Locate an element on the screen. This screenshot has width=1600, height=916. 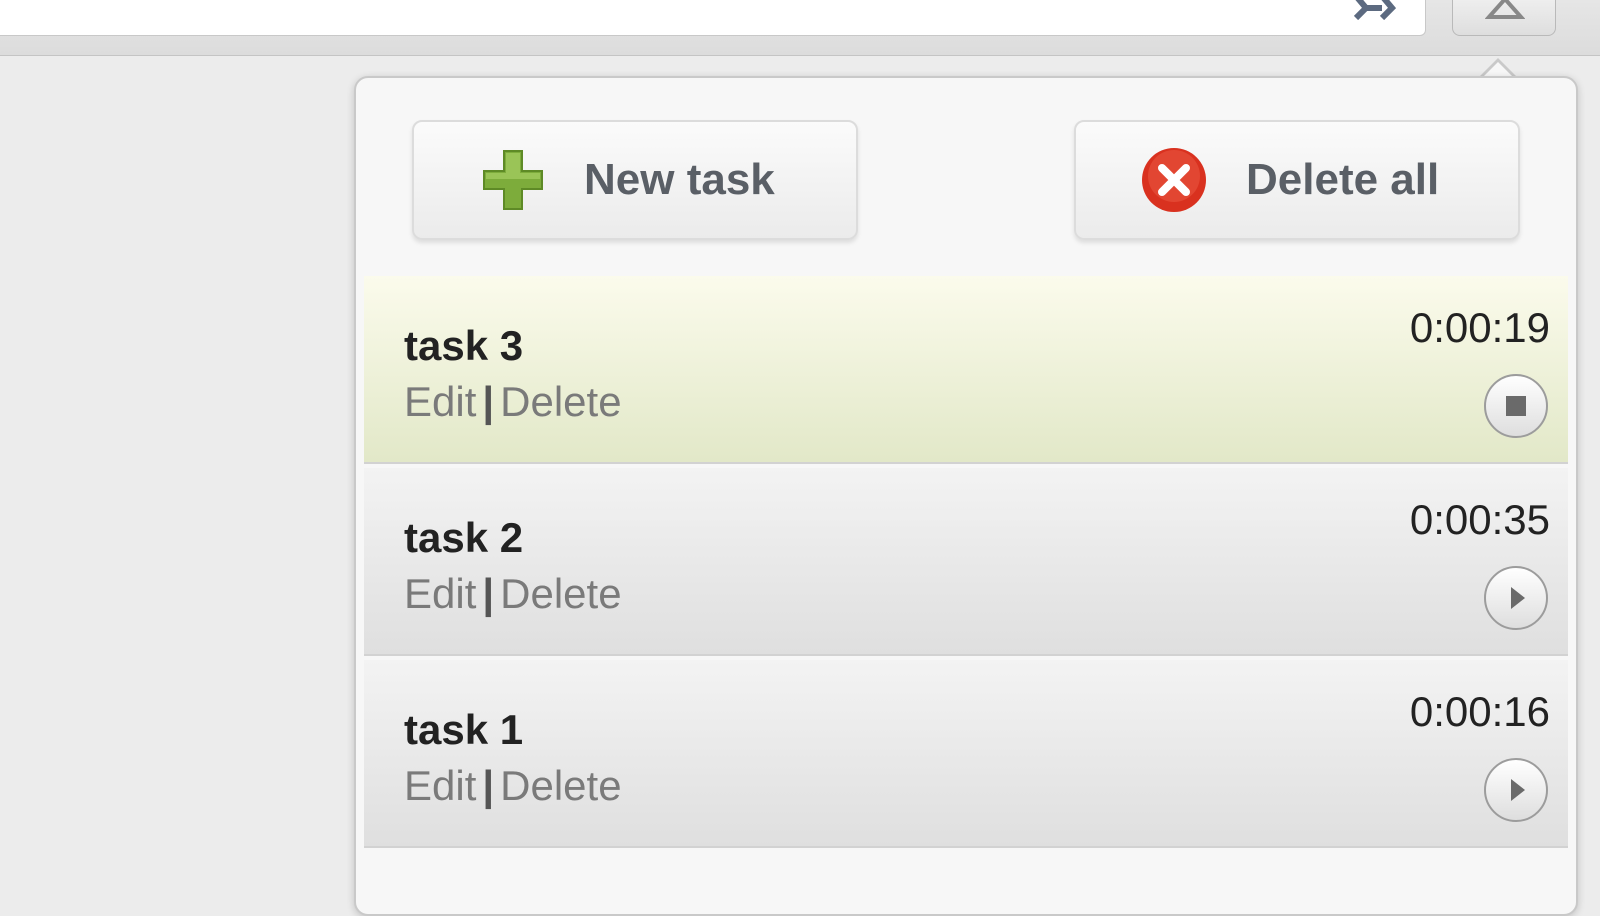
task-time: 0:00:16 is located at coordinates (1479, 711).